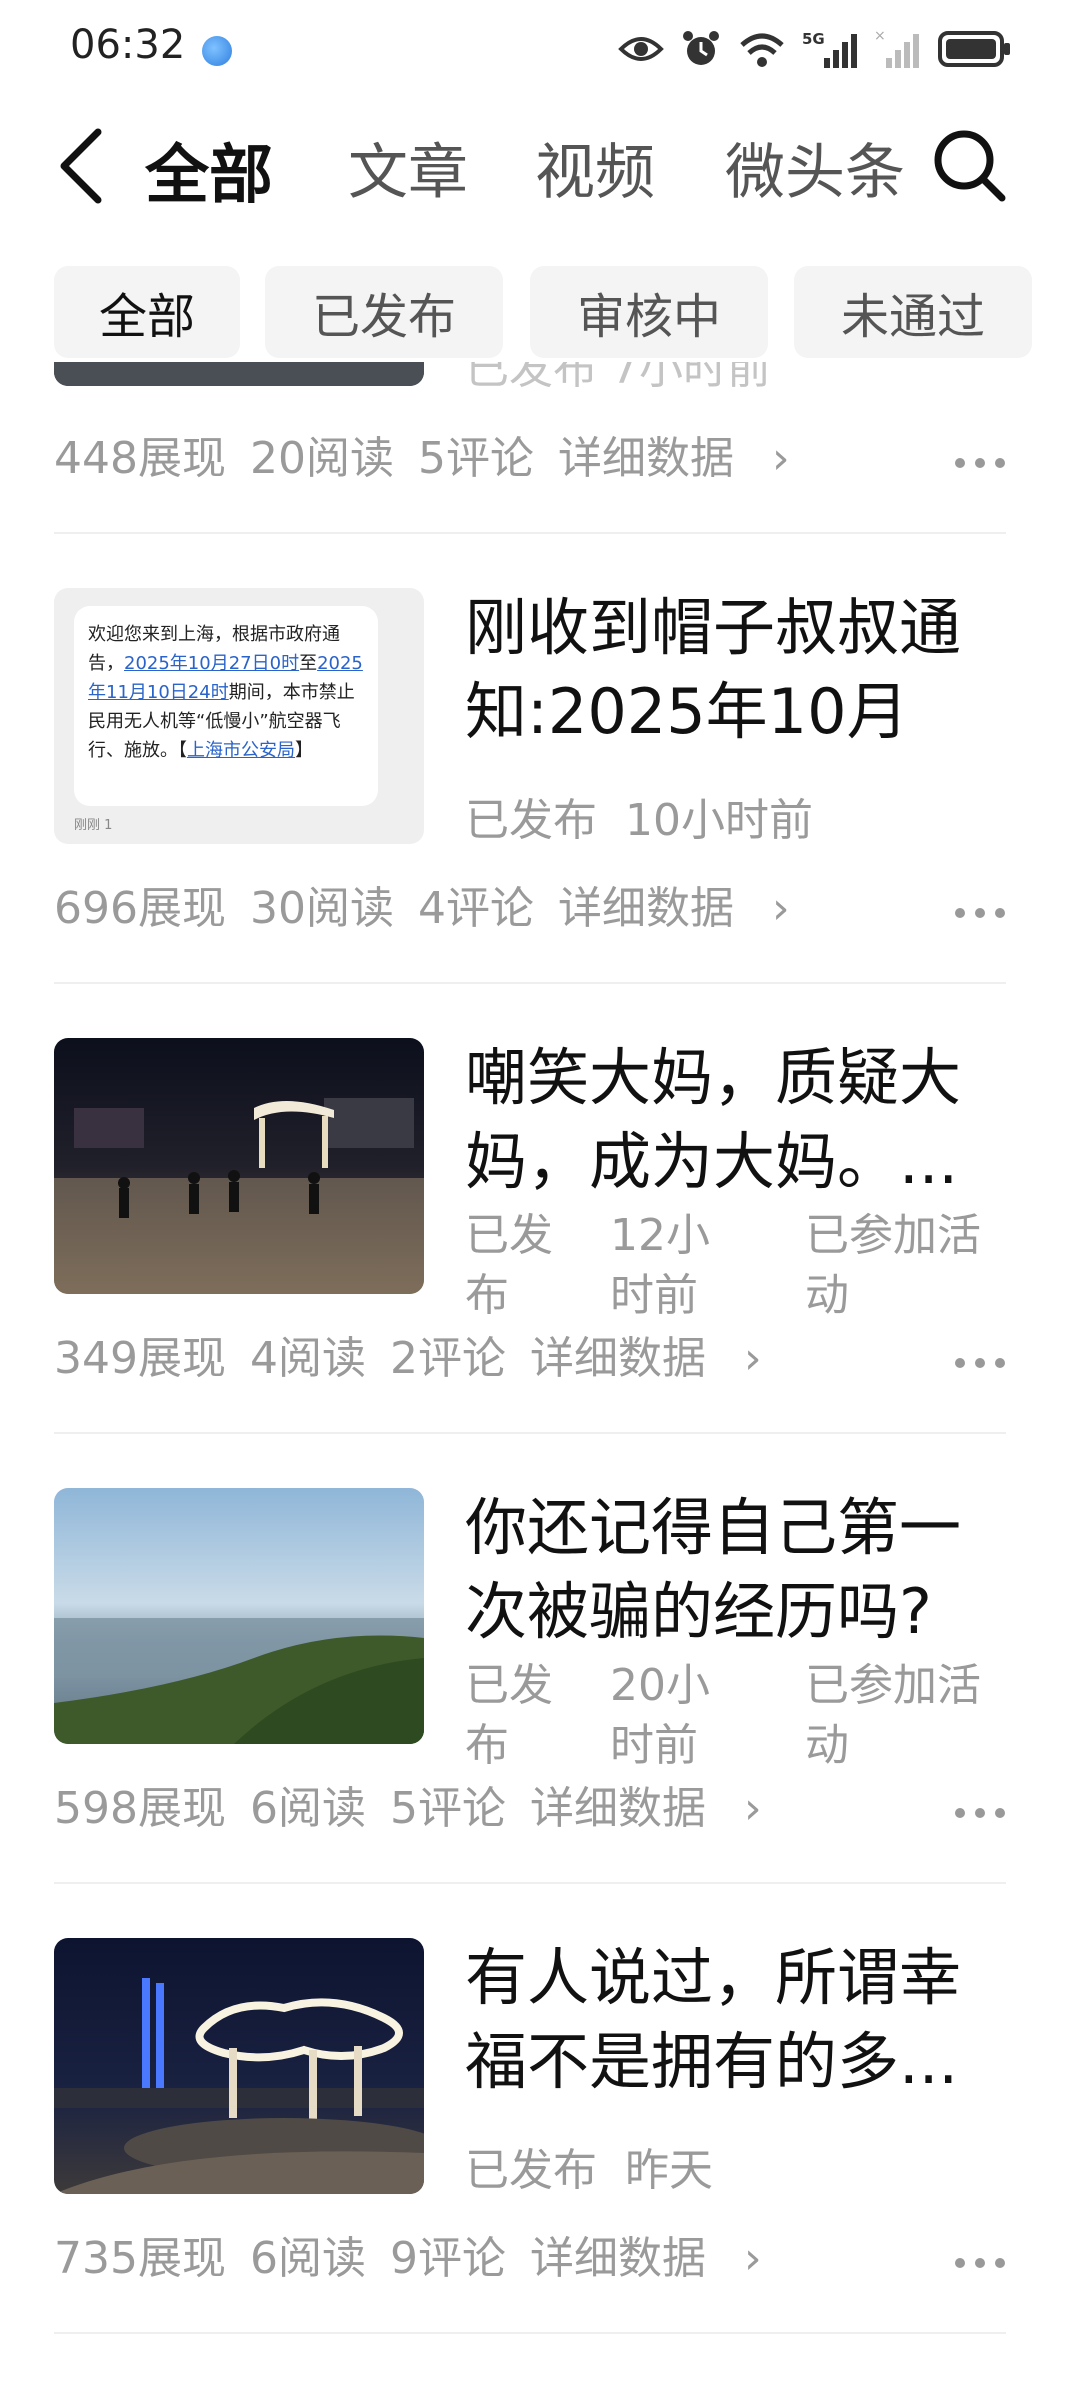 This screenshot has width=1080, height=2400. I want to click on views-count: 598展现, so click(140, 1808).